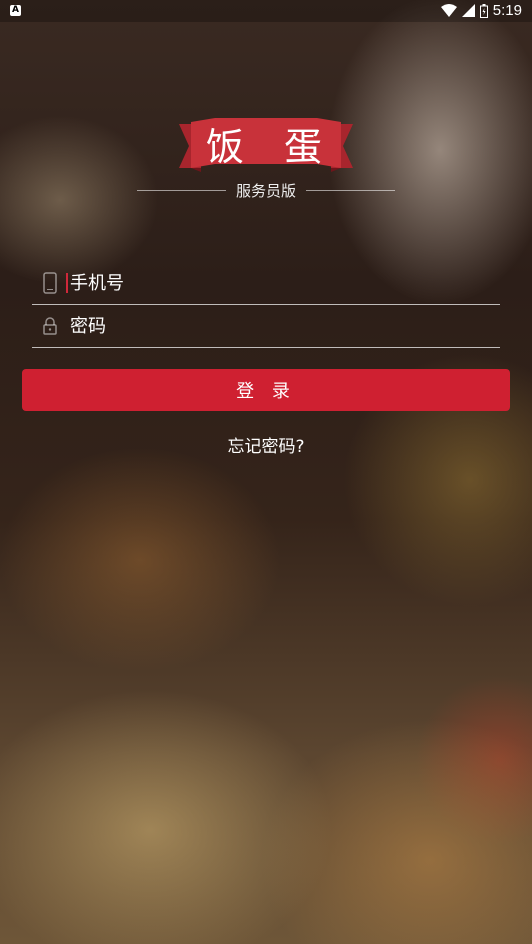  I want to click on brand-name: 饭 蛋, so click(271, 146).